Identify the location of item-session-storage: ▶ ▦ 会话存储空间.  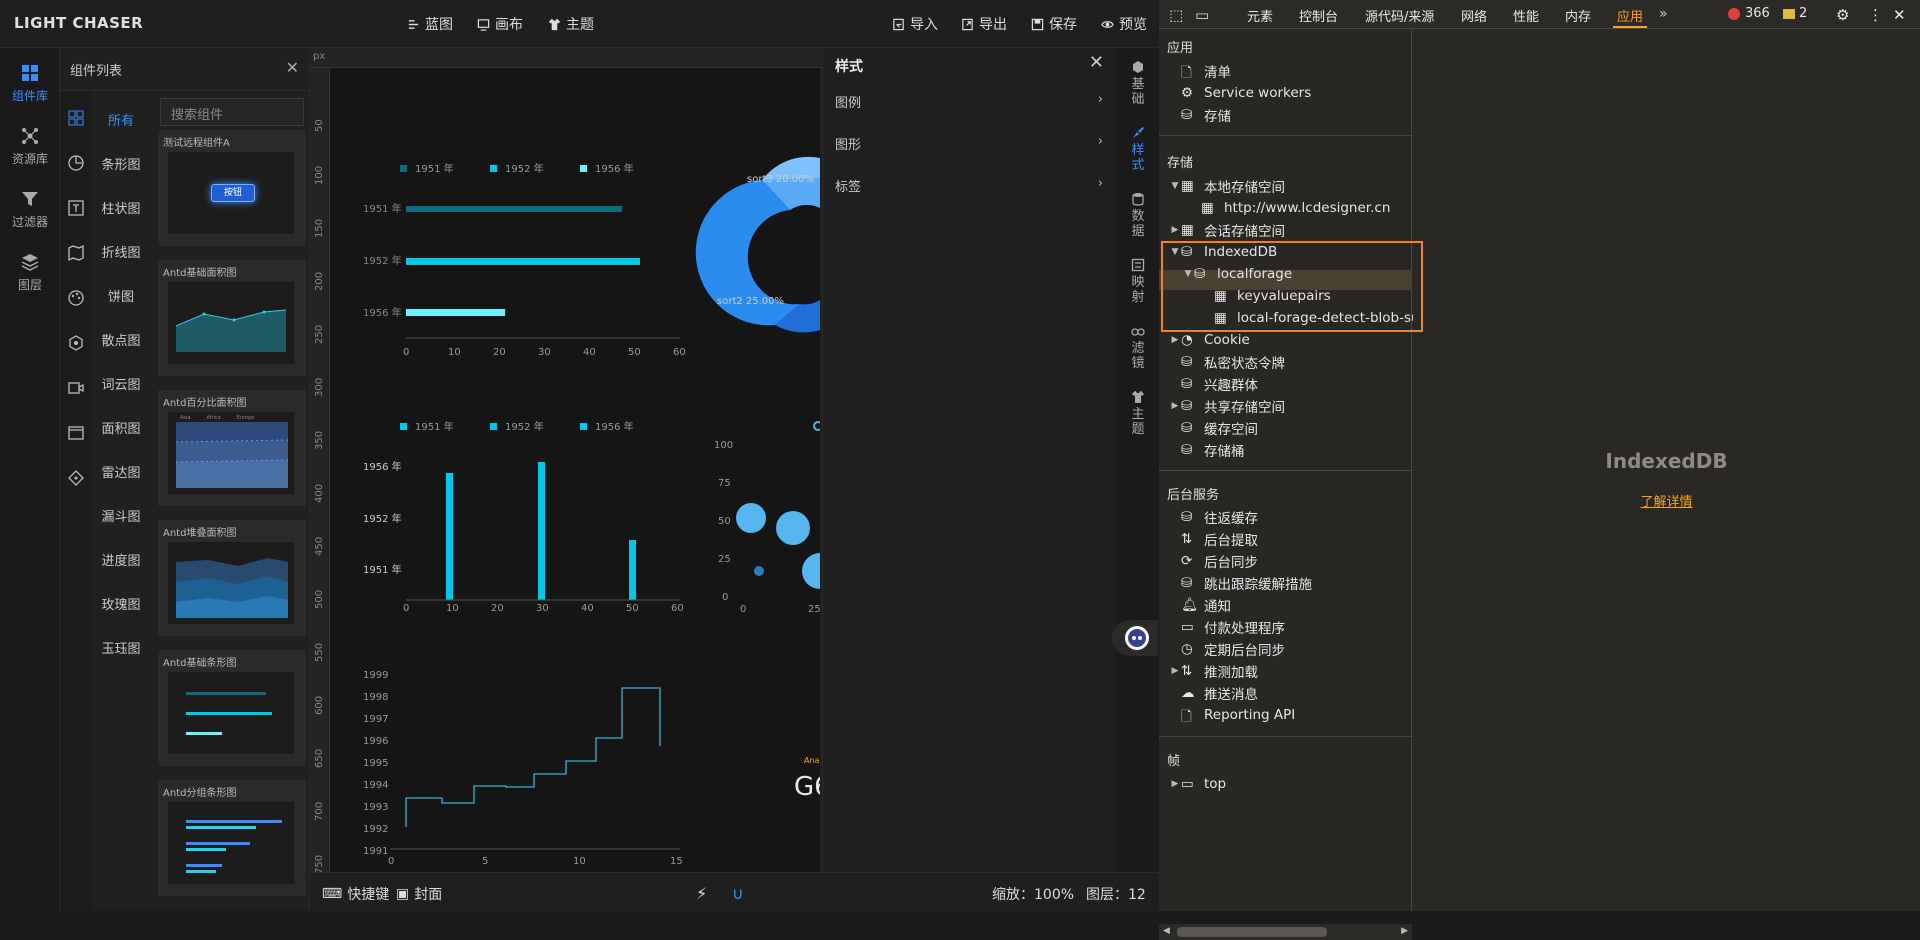
(1227, 230).